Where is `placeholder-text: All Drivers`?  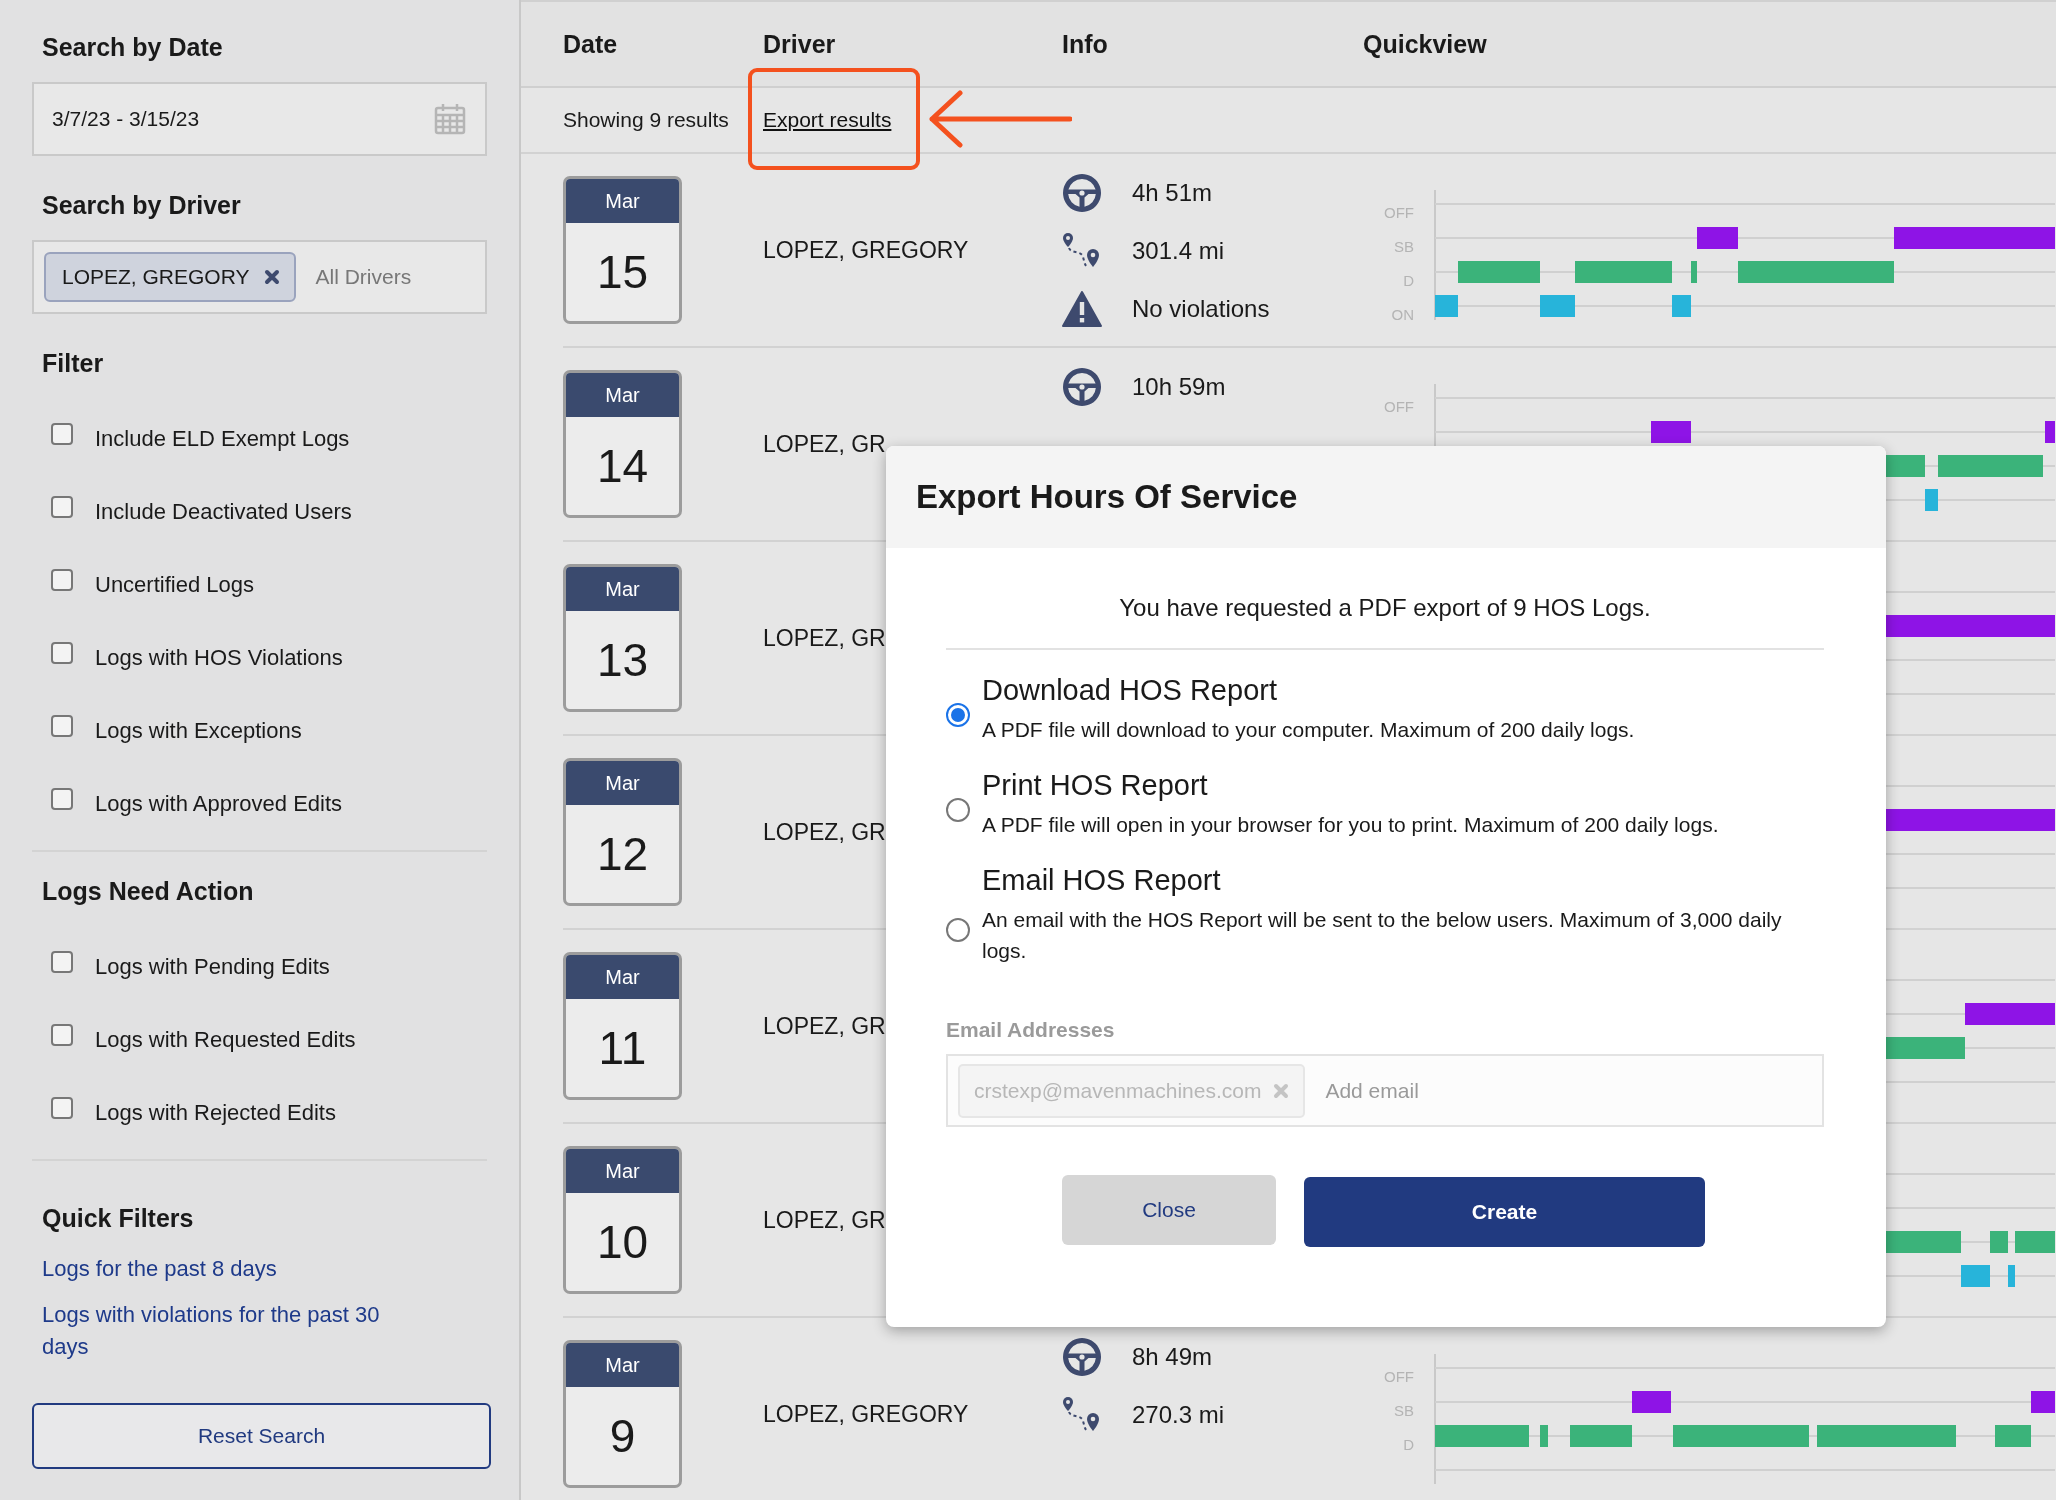 placeholder-text: All Drivers is located at coordinates (363, 277).